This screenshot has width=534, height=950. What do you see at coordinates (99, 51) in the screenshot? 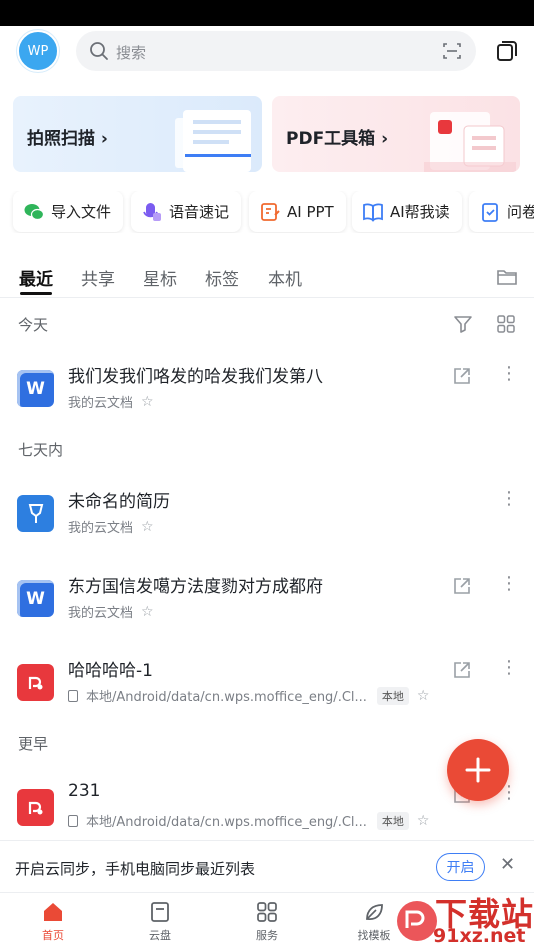
I see `search-icon` at bounding box center [99, 51].